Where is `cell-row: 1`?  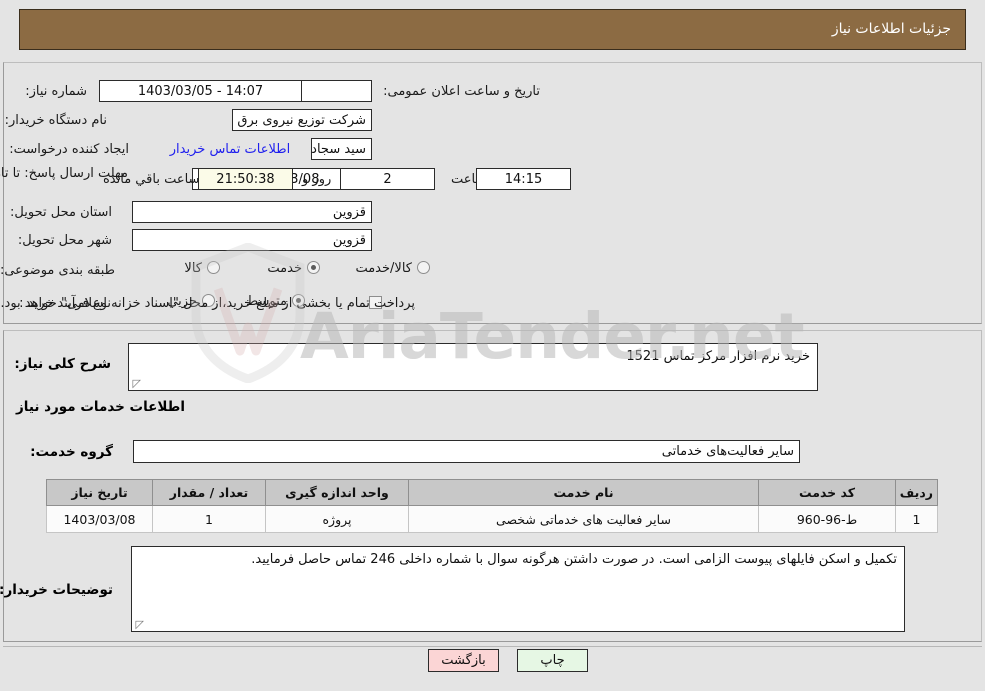 cell-row: 1 is located at coordinates (916, 519).